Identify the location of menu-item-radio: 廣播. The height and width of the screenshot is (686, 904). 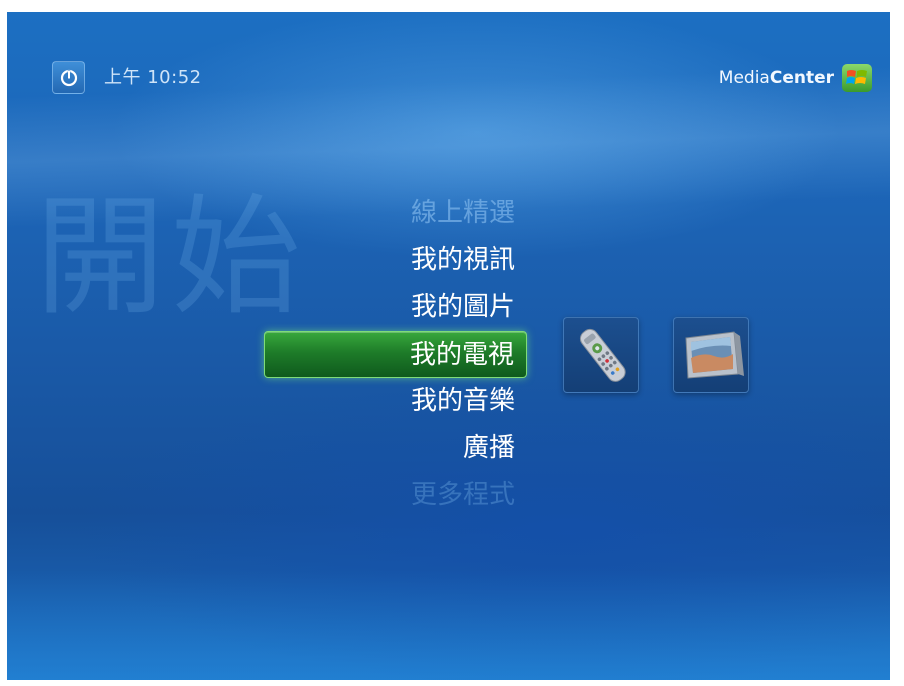
(394, 448).